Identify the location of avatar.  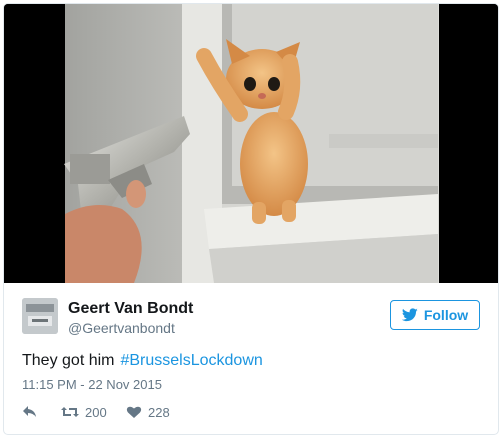
(40, 316).